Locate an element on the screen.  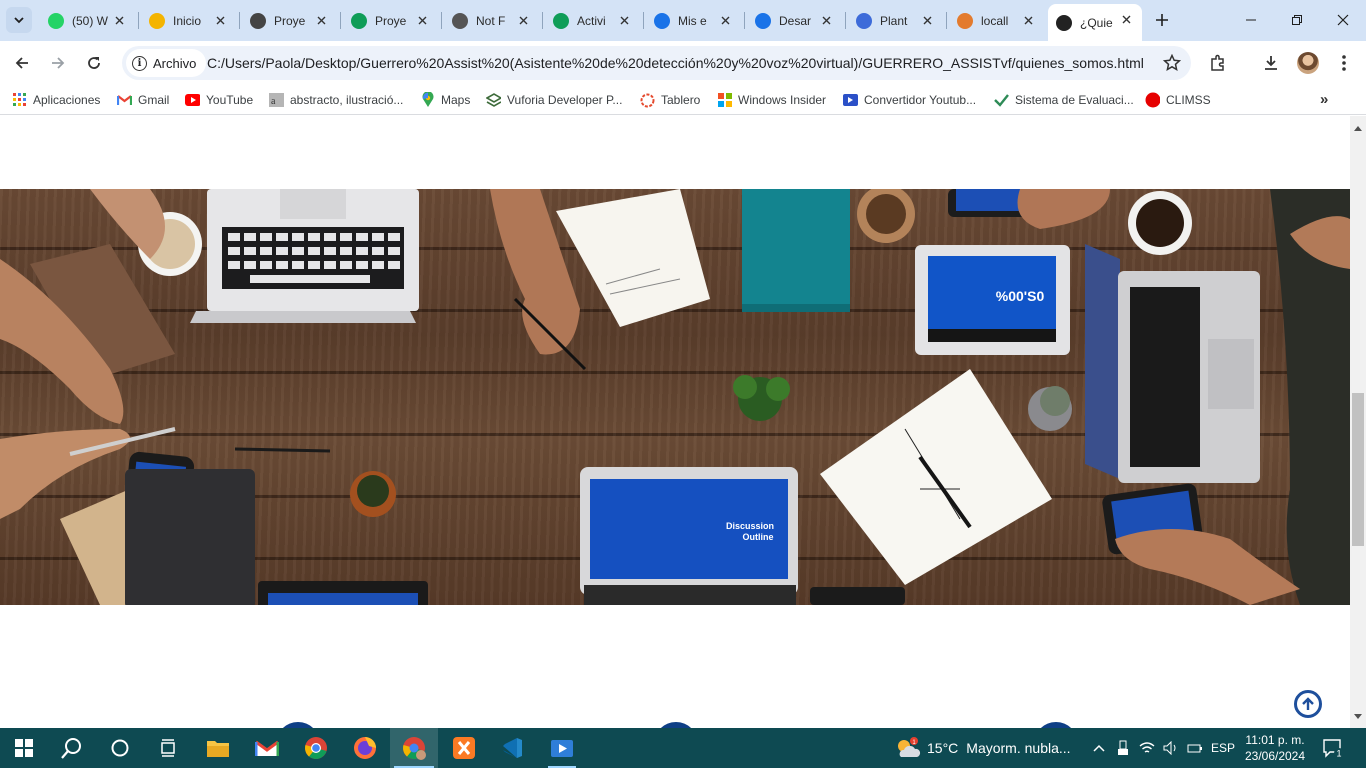
usb-icon is located at coordinates (1123, 747).